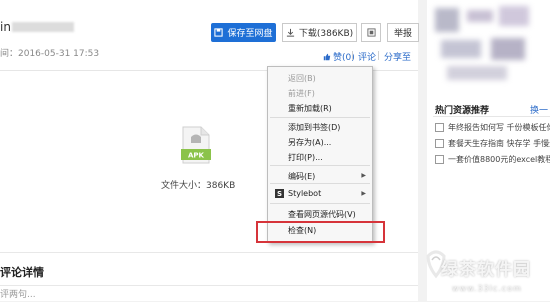  I want to click on menu-item-bookmark: 添加到书签(D), so click(314, 127).